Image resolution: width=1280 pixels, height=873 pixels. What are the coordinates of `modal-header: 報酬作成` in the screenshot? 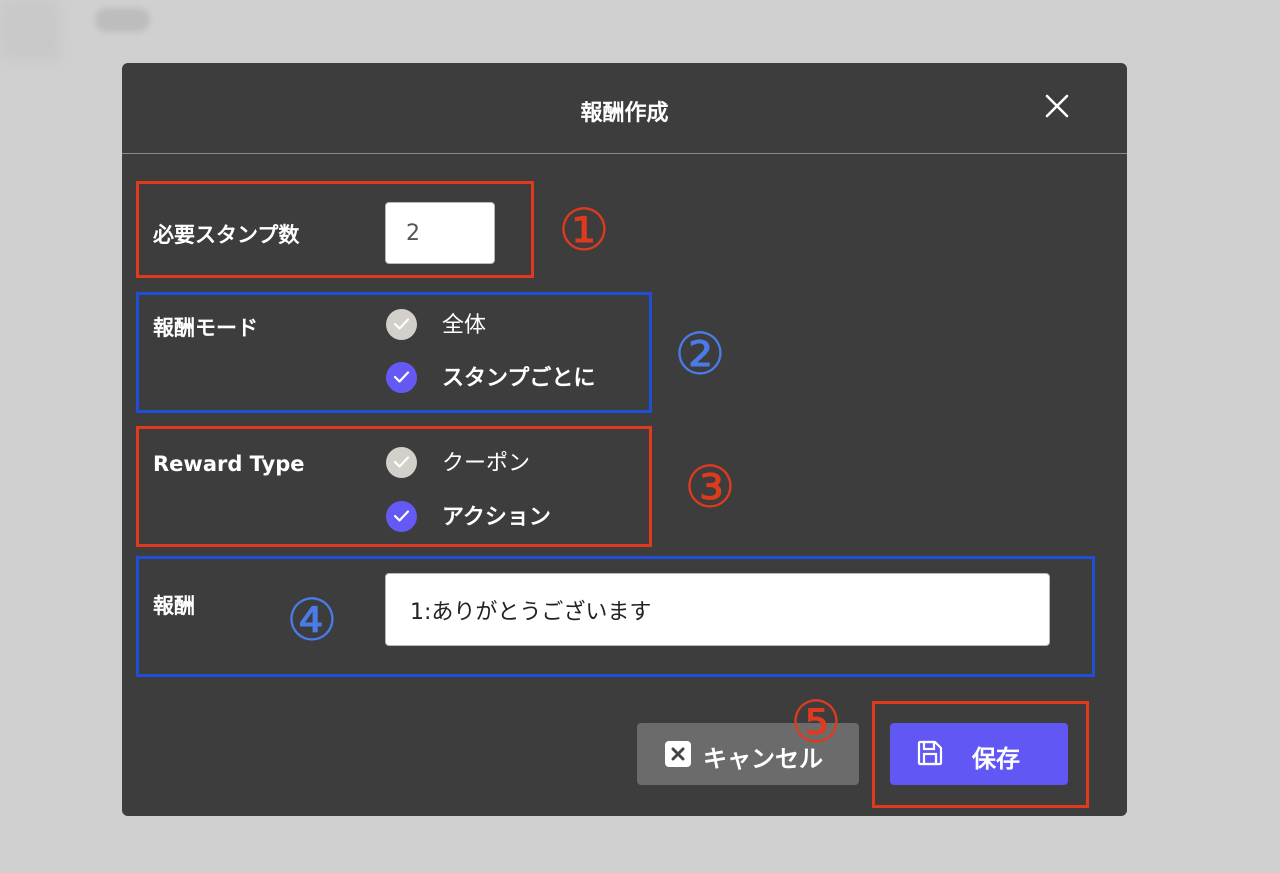 It's located at (624, 108).